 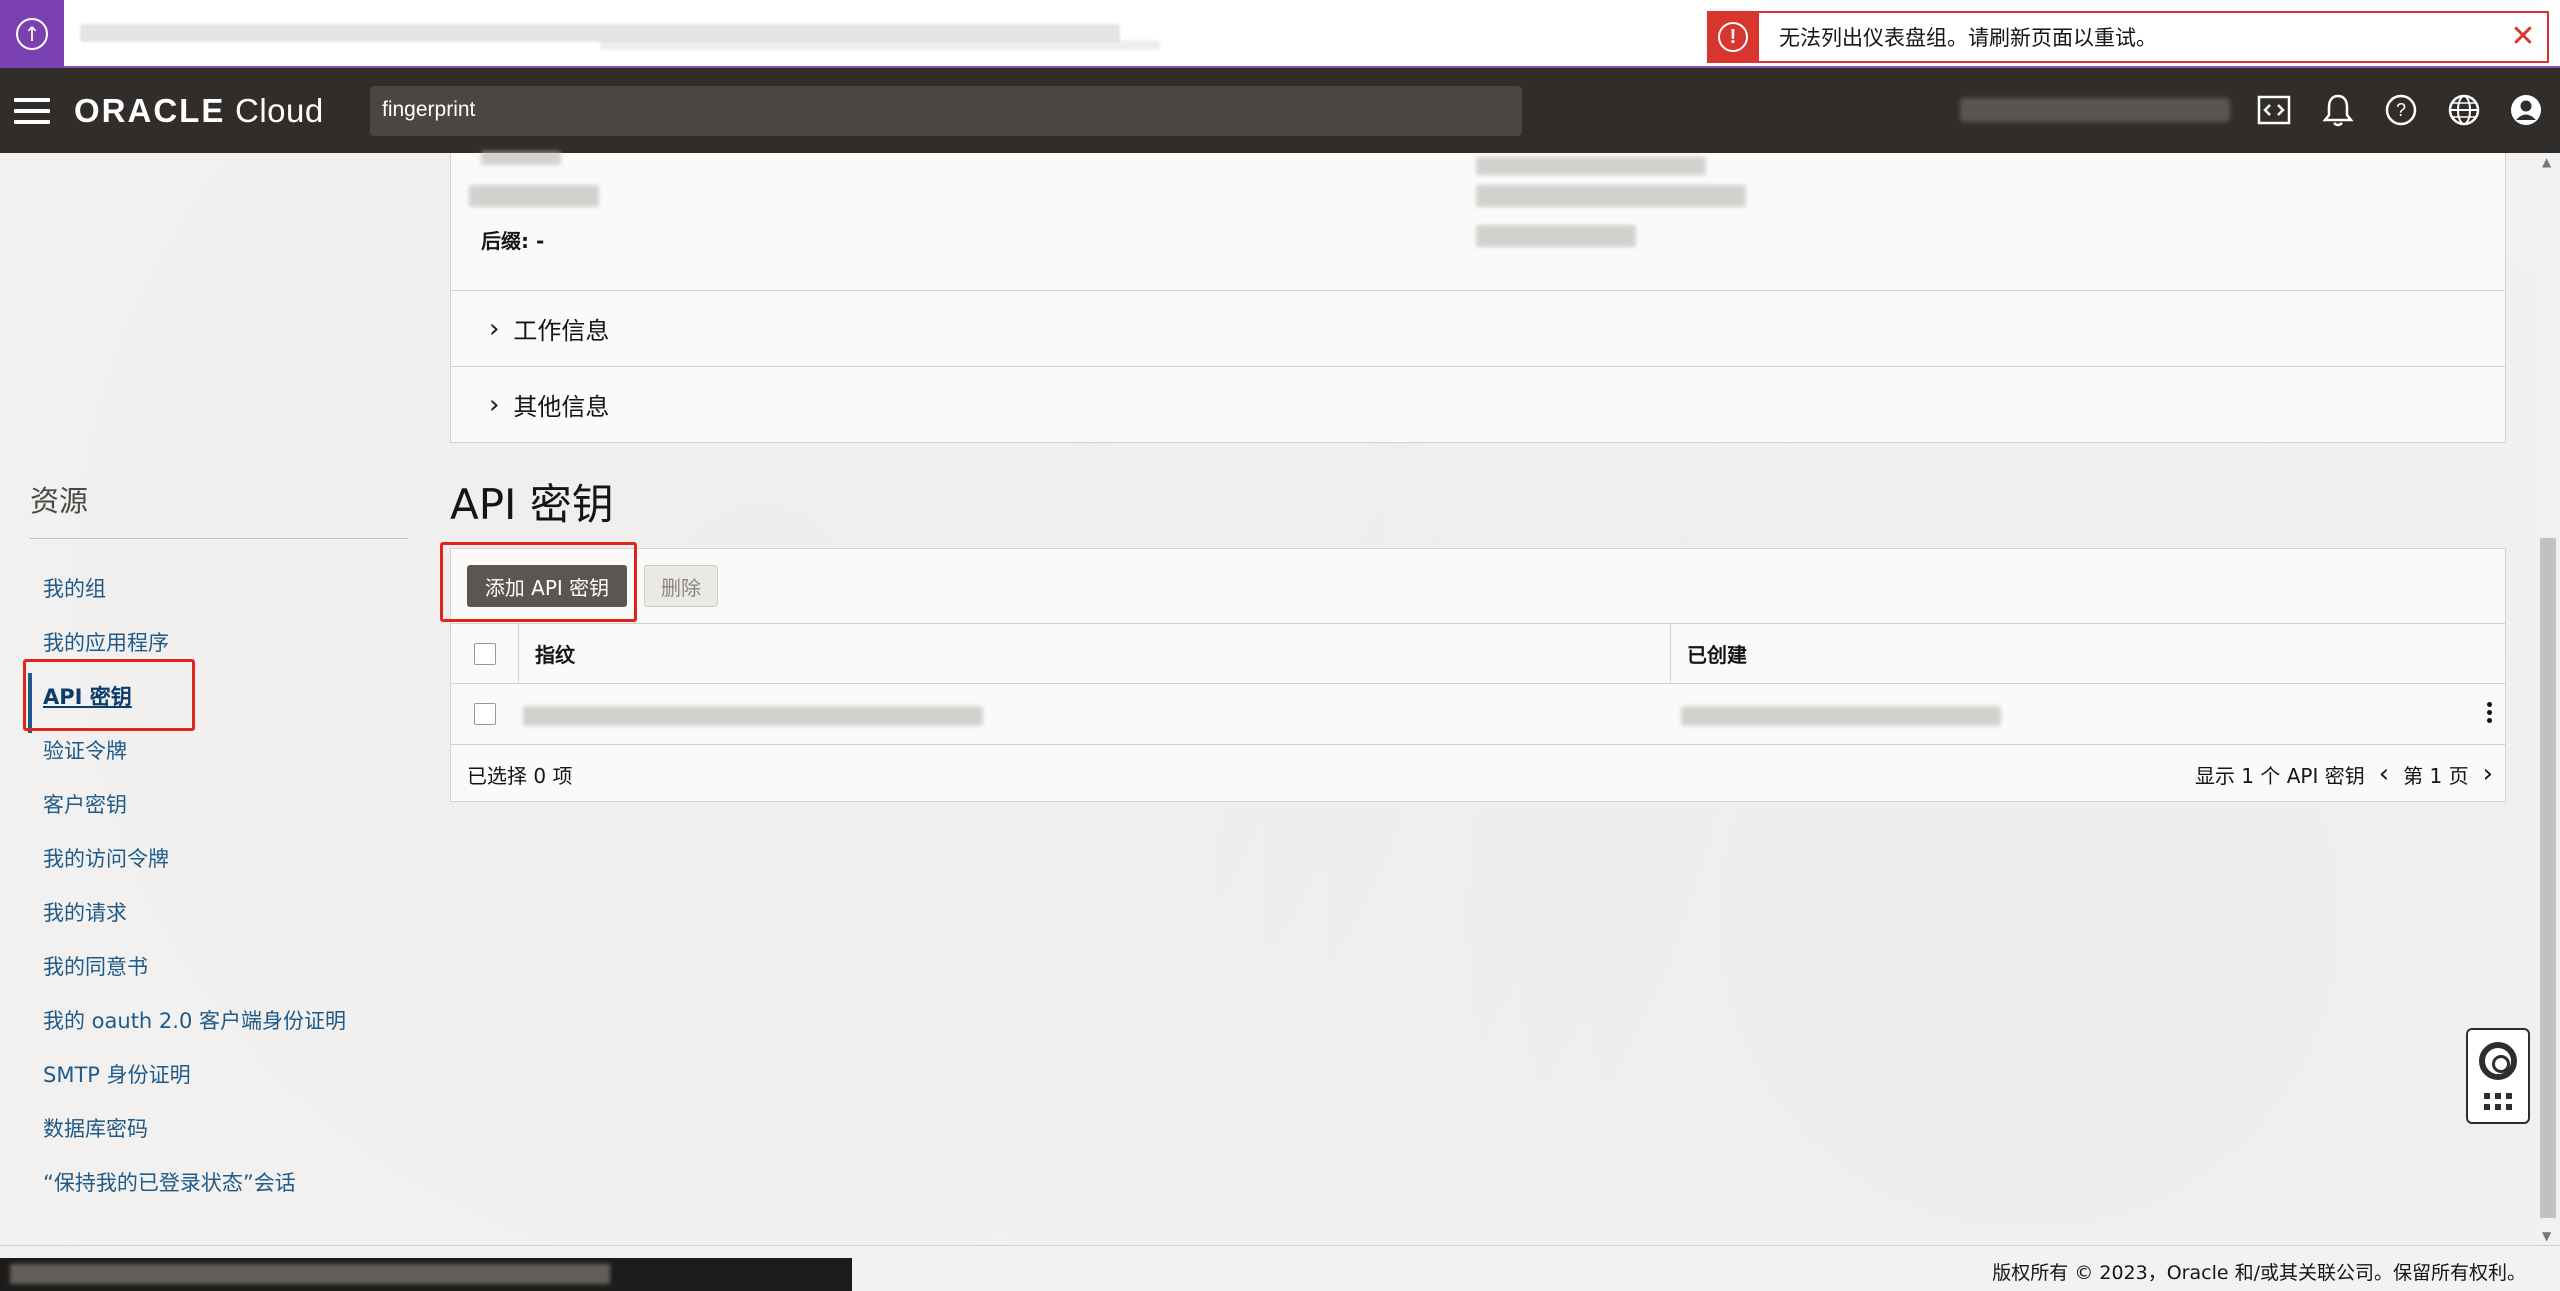 What do you see at coordinates (2526, 110) in the screenshot?
I see `user-avatar-icon` at bounding box center [2526, 110].